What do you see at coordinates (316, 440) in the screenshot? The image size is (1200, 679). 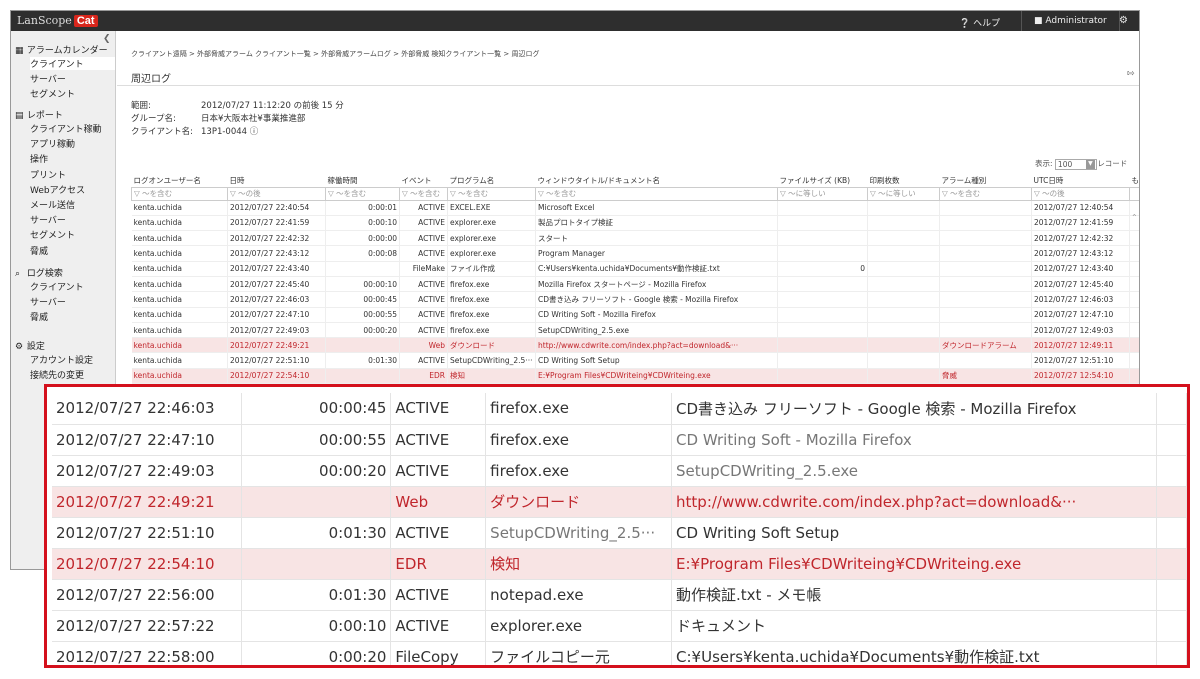 I see `zoom-cell-duration: 00:00:55` at bounding box center [316, 440].